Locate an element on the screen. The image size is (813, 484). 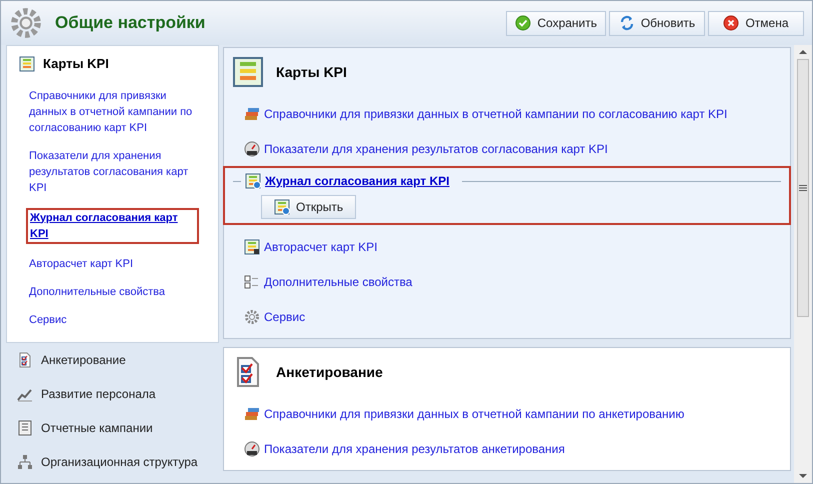
grip-icon is located at coordinates (803, 188).